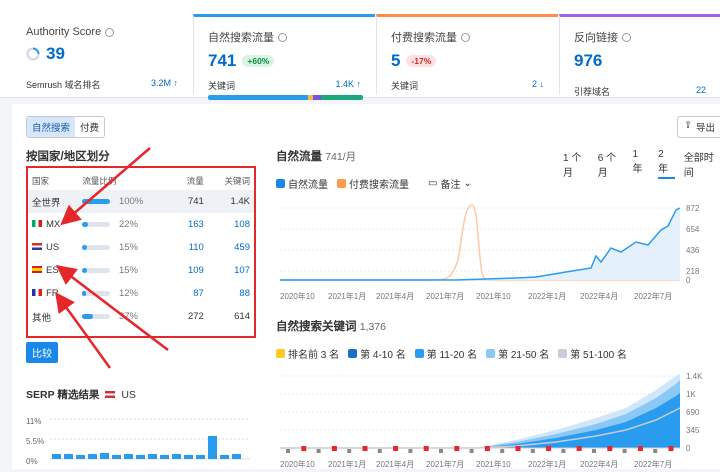 The image size is (720, 472). Describe the element at coordinates (141, 224) in the screenshot. I see `table-row: MX 22% 163 108` at that location.